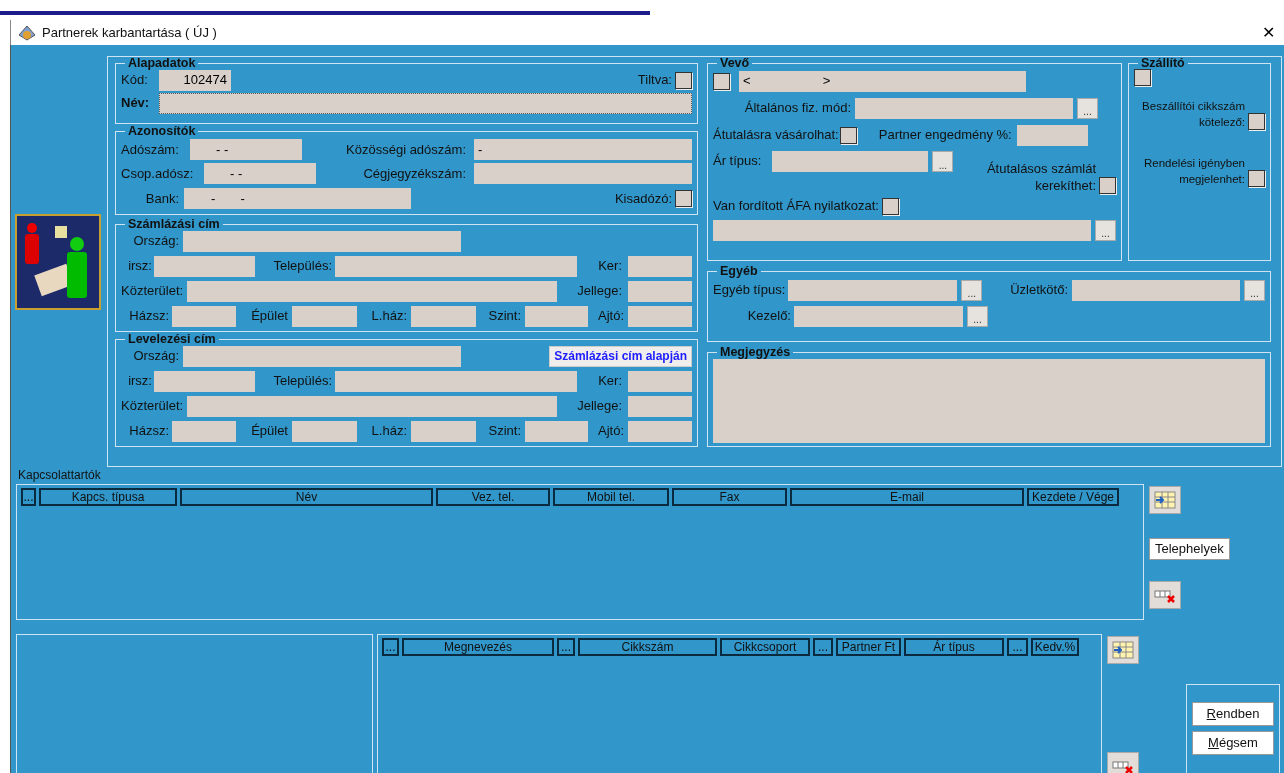 This screenshot has width=1284, height=773. Describe the element at coordinates (1233, 743) in the screenshot. I see `dialog-button: Mégsem` at that location.